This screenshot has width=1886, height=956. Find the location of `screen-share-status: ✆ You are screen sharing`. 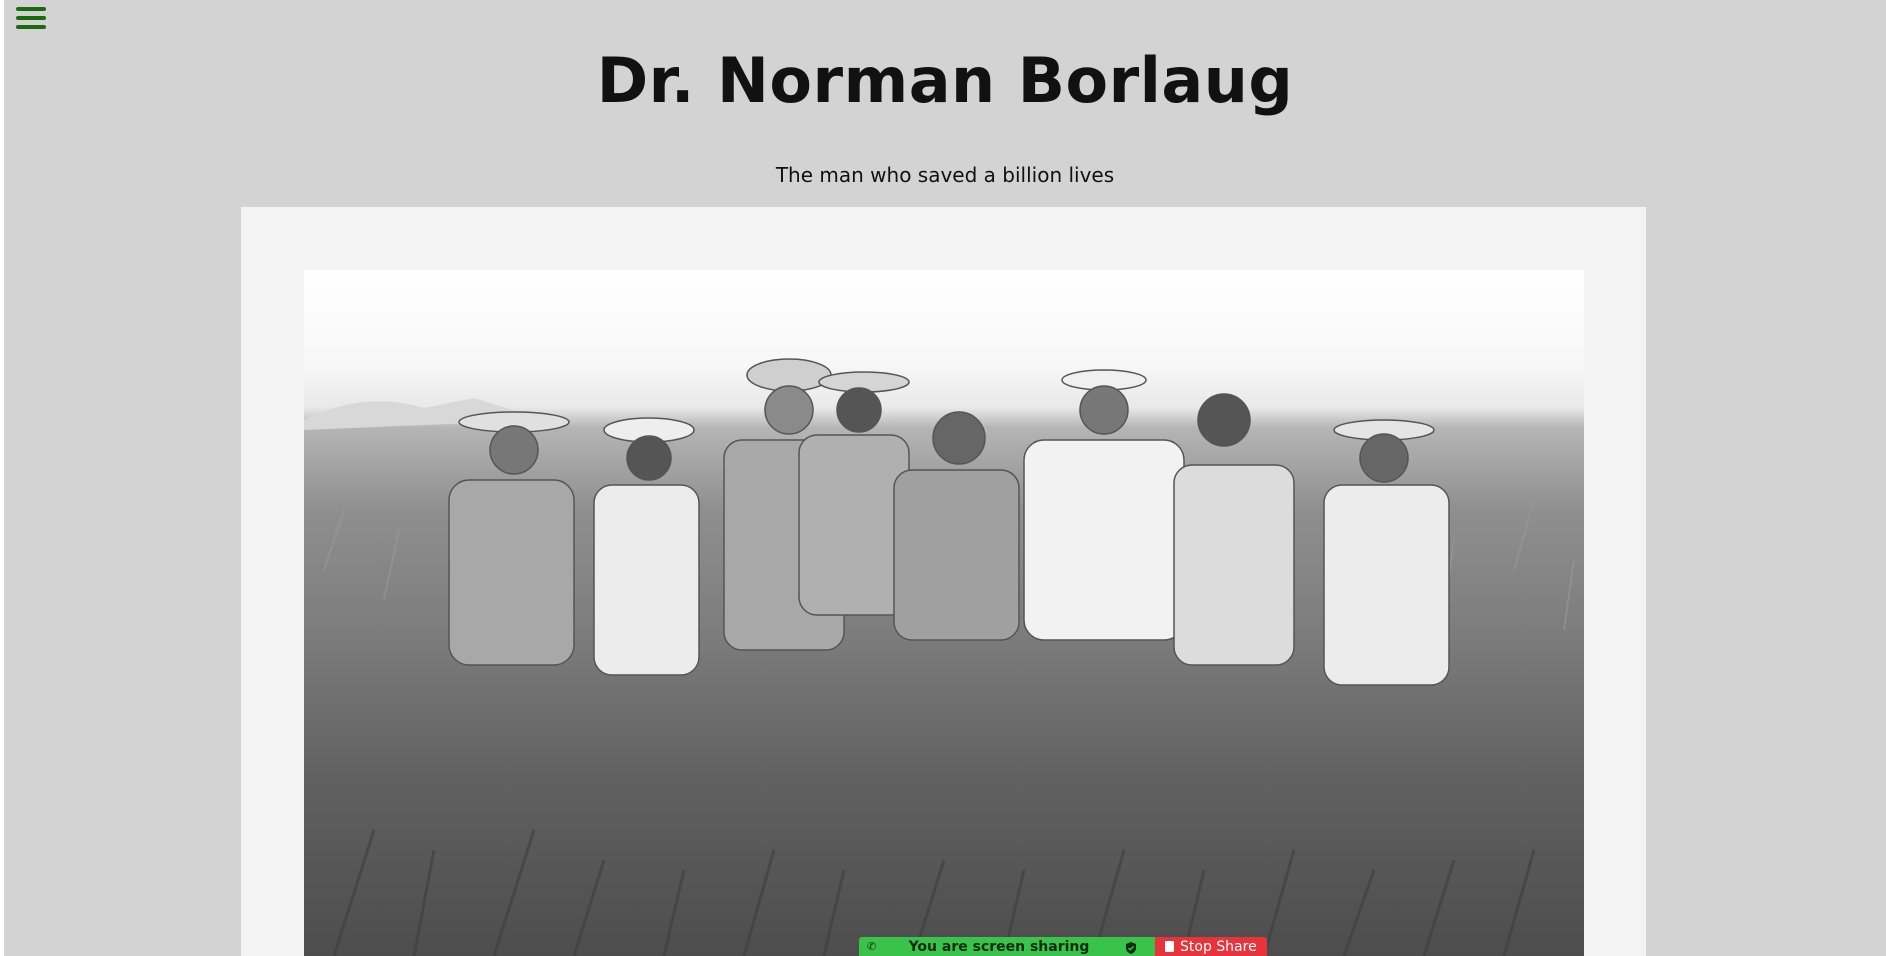

screen-share-status: ✆ You are screen sharing is located at coordinates (1007, 946).